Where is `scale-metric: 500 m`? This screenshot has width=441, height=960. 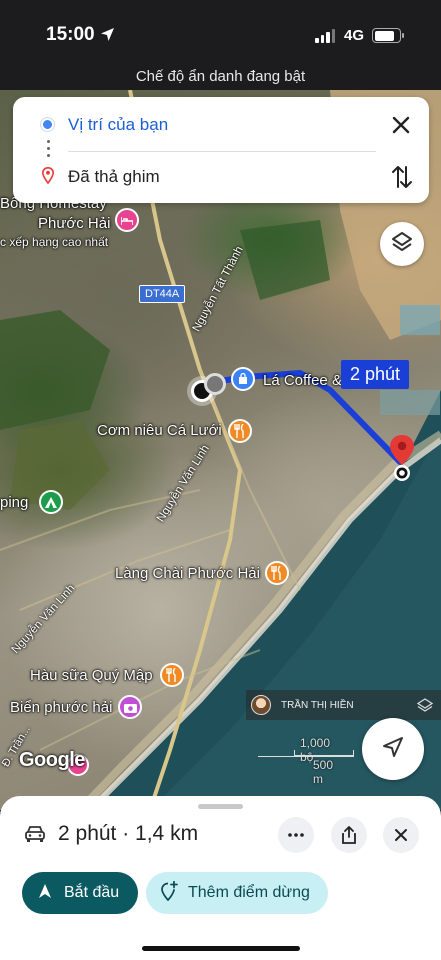
scale-metric: 500 m is located at coordinates (323, 772).